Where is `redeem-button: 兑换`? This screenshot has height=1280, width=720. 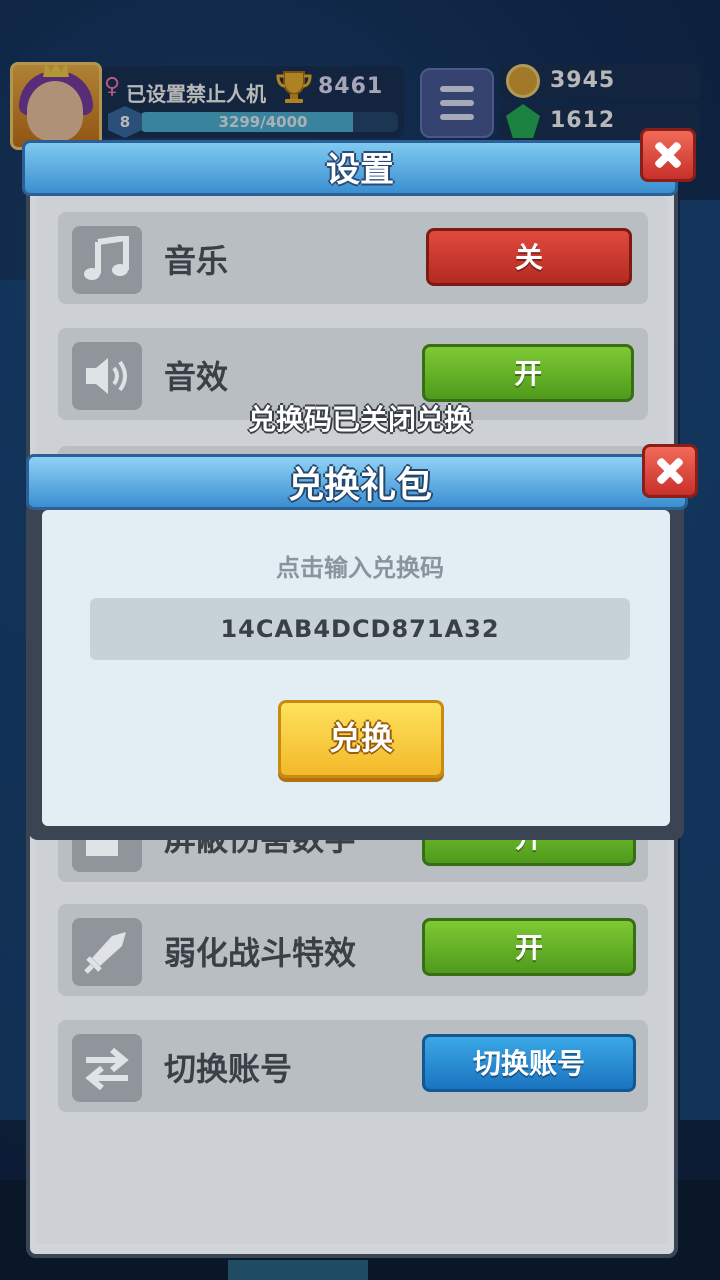
redeem-button: 兑换 is located at coordinates (361, 739).